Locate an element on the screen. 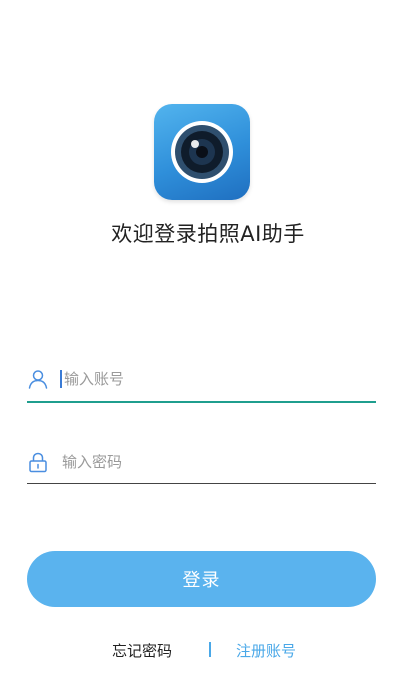 This screenshot has width=416, height=690. user-icon is located at coordinates (38, 379).